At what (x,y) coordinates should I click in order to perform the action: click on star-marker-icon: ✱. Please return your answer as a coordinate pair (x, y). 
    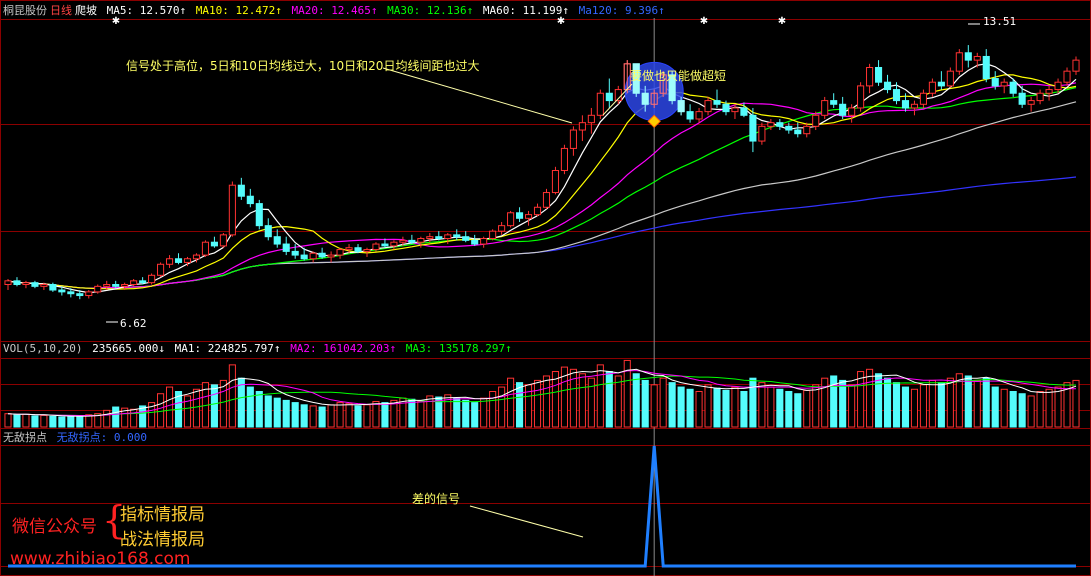
    Looking at the image, I should click on (704, 21).